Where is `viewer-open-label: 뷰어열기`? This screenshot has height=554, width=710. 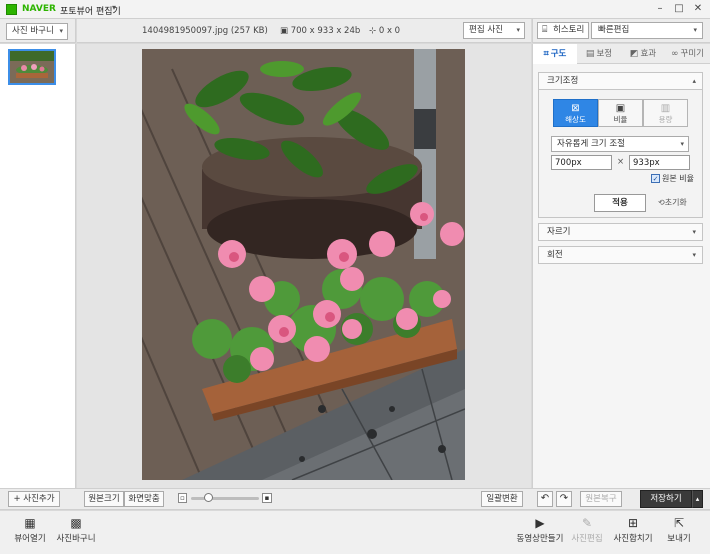
viewer-open-label: 뷰어열기 is located at coordinates (30, 539).